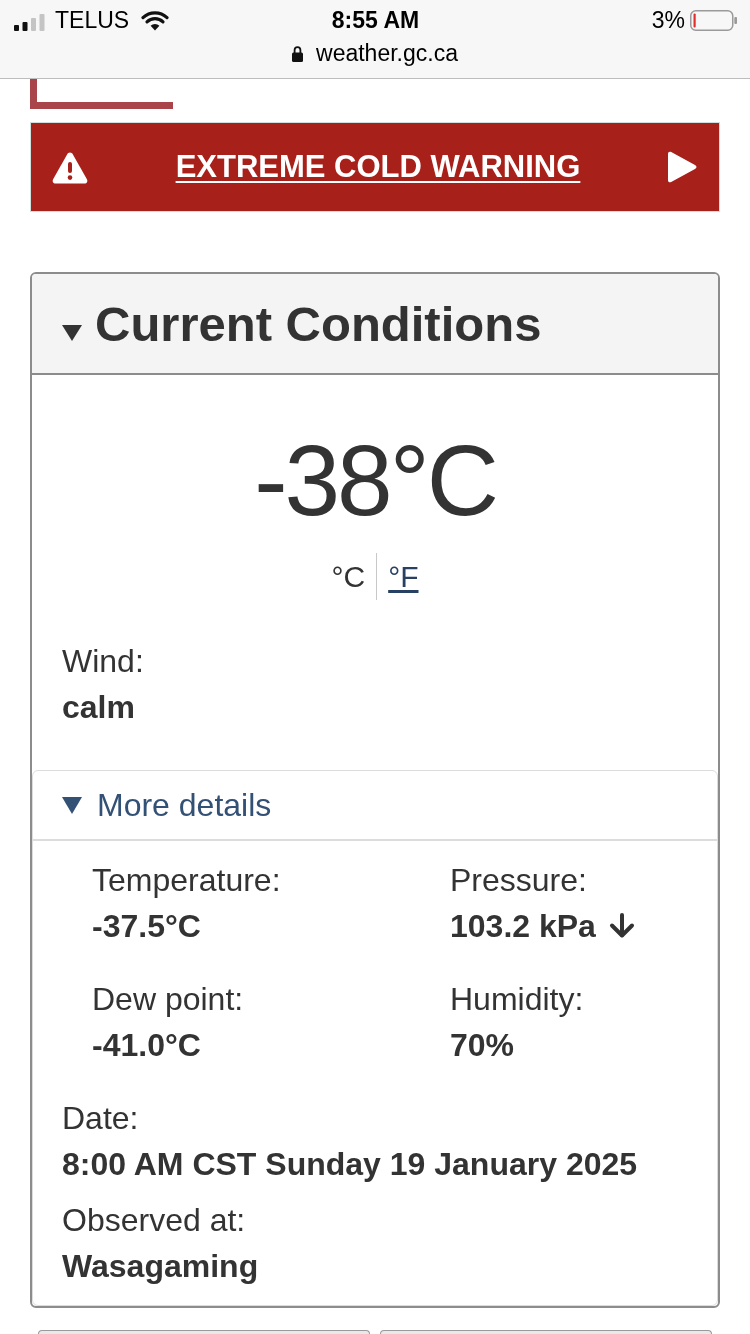 Image resolution: width=750 pixels, height=1334 pixels. I want to click on details-toggle: More details, so click(375, 806).